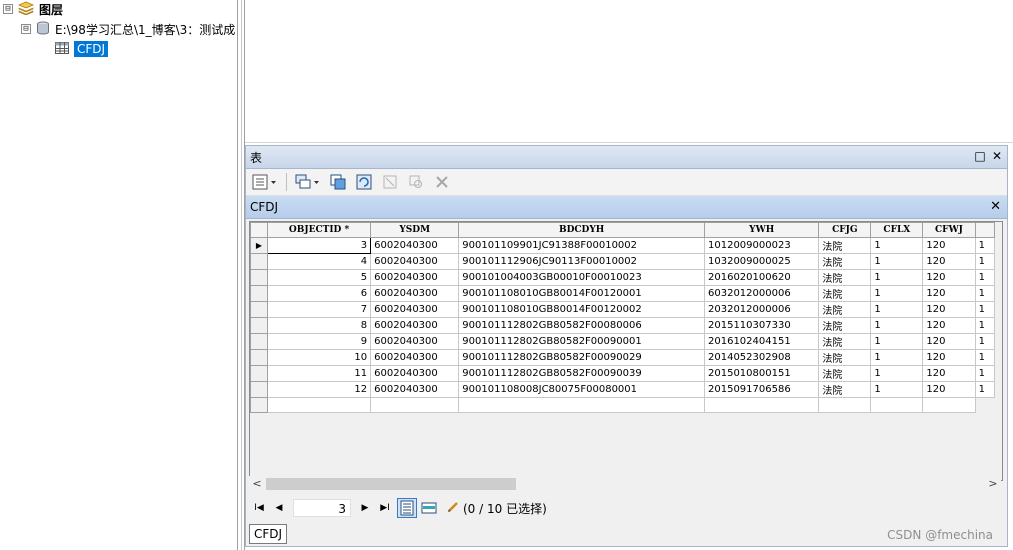 This screenshot has height=550, width=1013. I want to click on column-header-ywh: YWH, so click(761, 230).